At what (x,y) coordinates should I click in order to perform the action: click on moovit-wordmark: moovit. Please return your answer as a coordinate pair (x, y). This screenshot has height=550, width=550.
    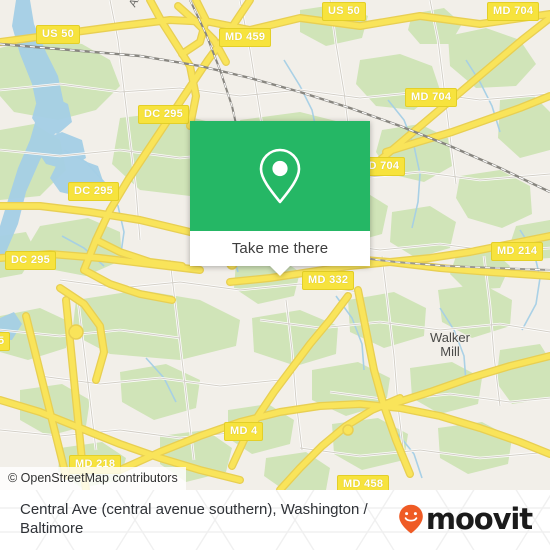
    Looking at the image, I should click on (479, 519).